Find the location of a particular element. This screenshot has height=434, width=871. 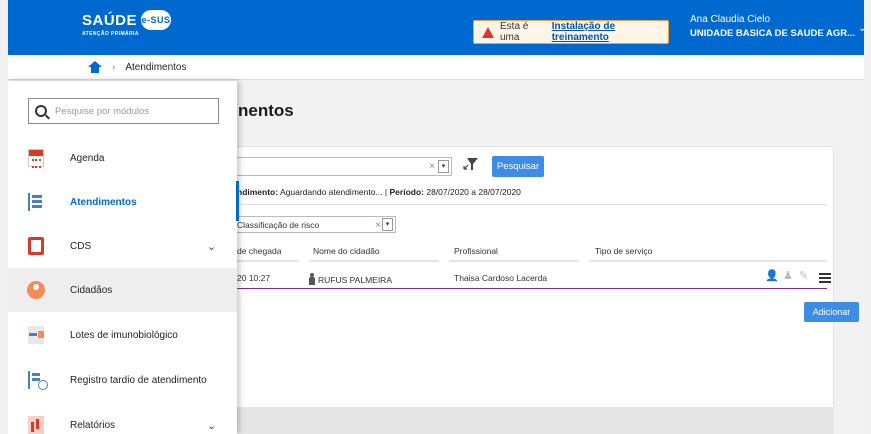

bottom-section is located at coordinates (531, 420).